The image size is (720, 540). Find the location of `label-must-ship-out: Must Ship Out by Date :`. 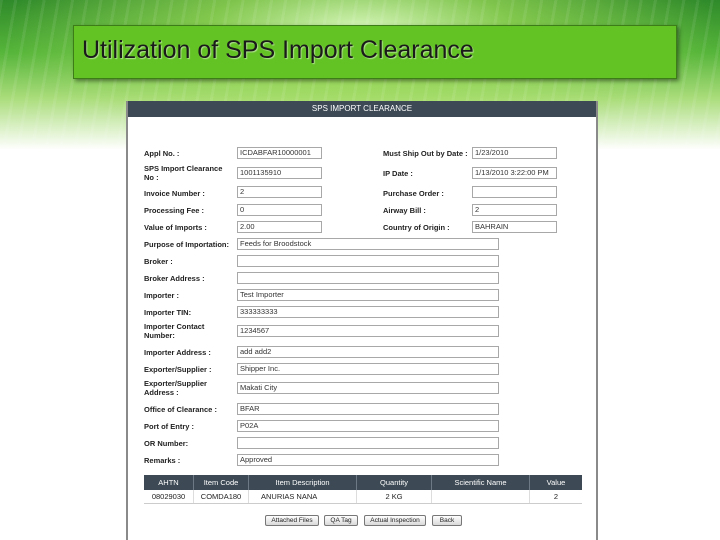

label-must-ship-out: Must Ship Out by Date : is located at coordinates (425, 153).